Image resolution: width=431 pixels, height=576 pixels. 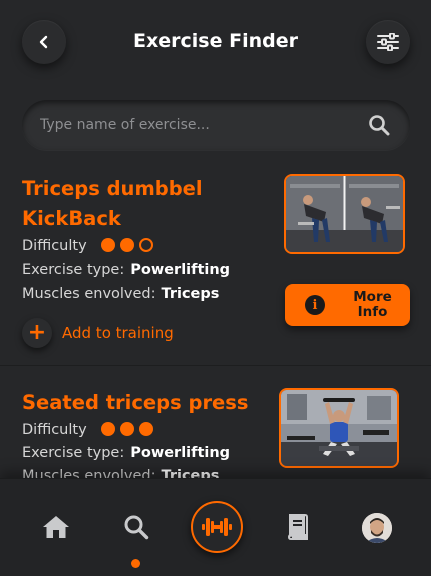 I want to click on exercise-title: Triceps dumbbel KickBack, so click(x=147, y=204).